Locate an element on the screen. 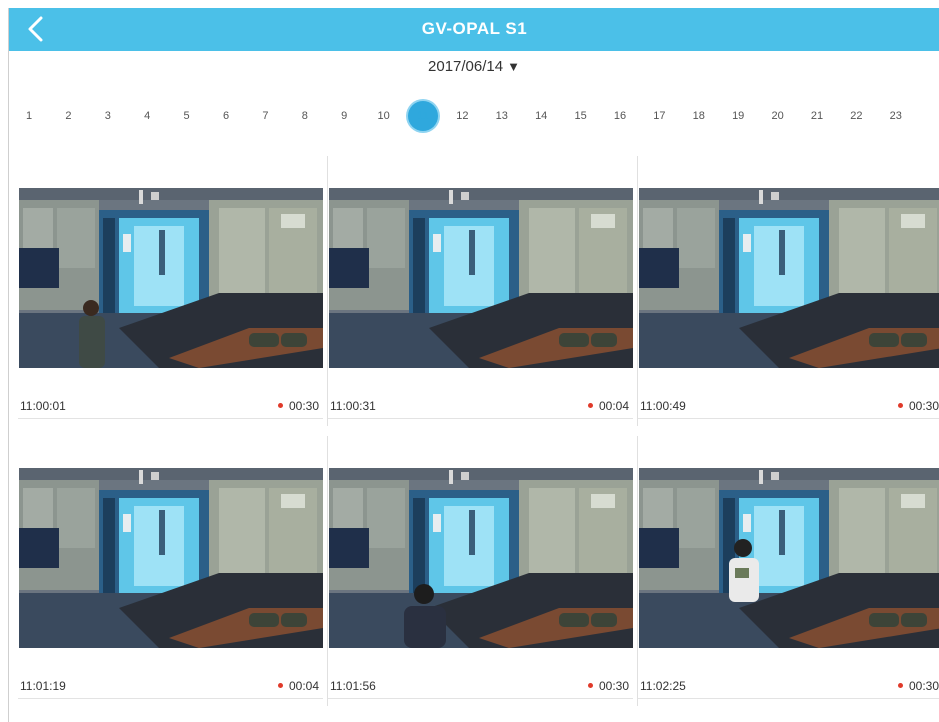 The image size is (939, 722). date-label: 2017/06/14 is located at coordinates (466, 66).